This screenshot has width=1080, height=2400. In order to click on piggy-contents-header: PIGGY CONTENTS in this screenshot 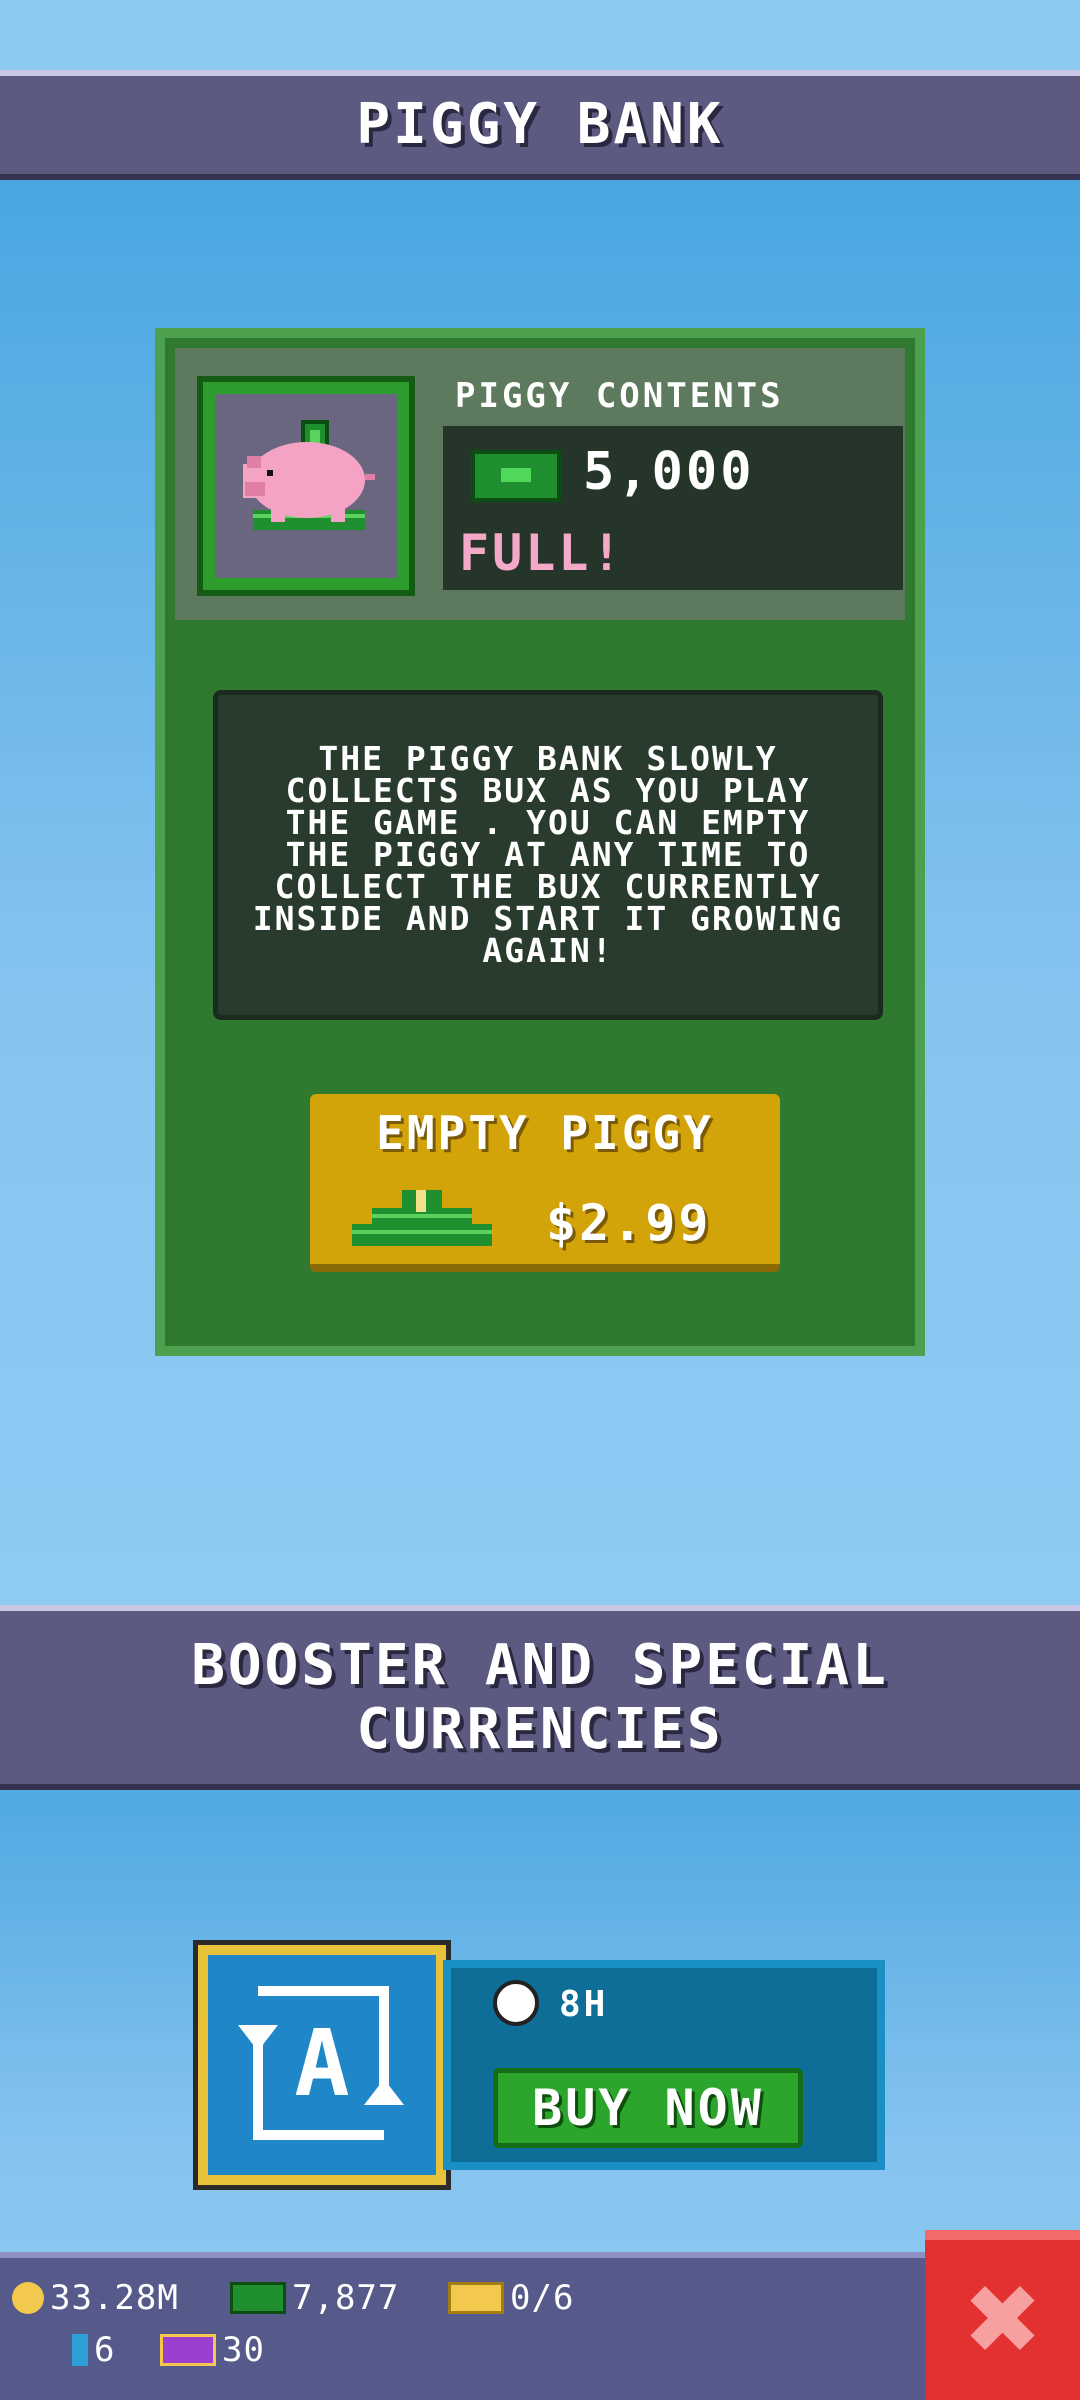, I will do `click(673, 398)`.